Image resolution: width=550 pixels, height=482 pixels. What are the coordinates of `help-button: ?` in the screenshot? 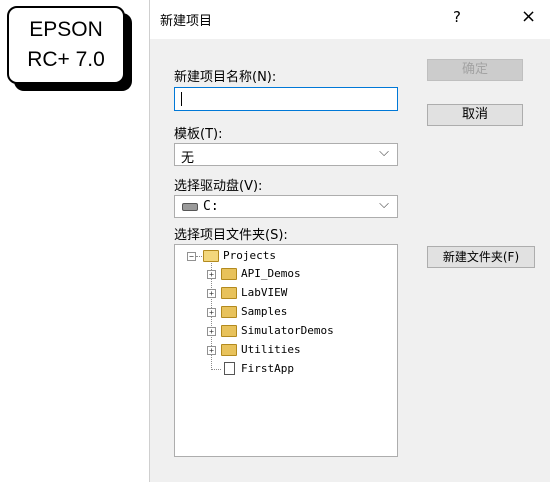 It's located at (457, 17).